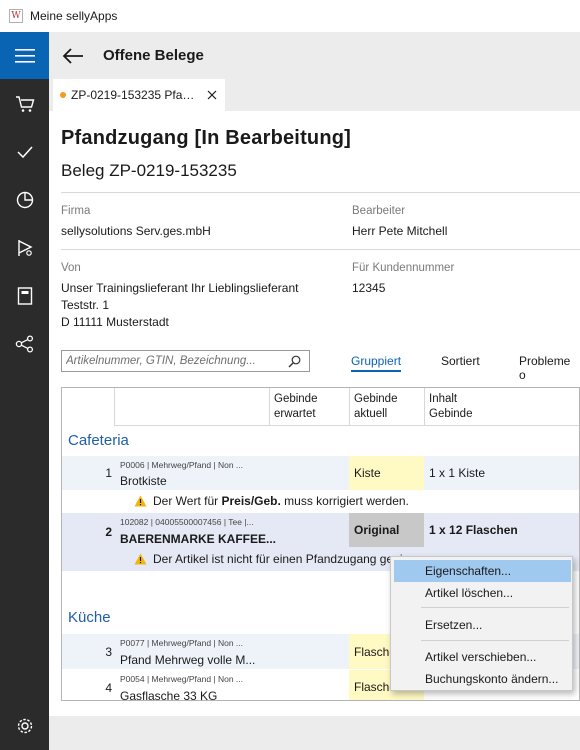 The image size is (580, 750). Describe the element at coordinates (403, 268) in the screenshot. I see `kundennummer-label: Für Kundennummer` at that location.